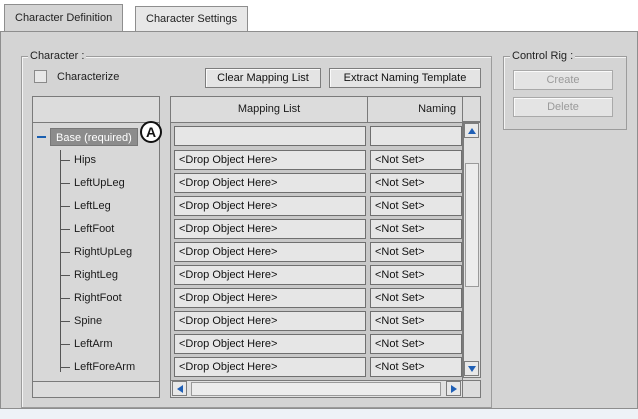 Image resolution: width=638 pixels, height=419 pixels. Describe the element at coordinates (192, 19) in the screenshot. I see `tab-character-settings: Character Settings` at that location.